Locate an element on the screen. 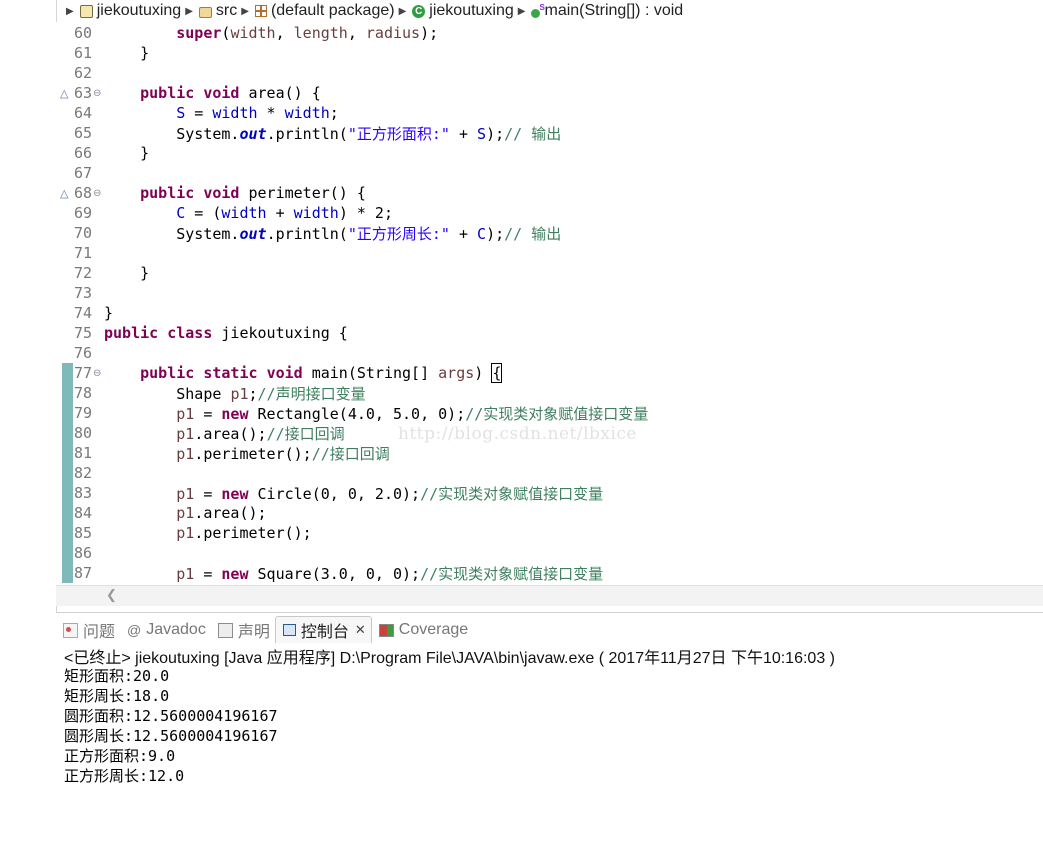 This screenshot has height=846, width=1043. line-number: 77 is located at coordinates (82, 373).